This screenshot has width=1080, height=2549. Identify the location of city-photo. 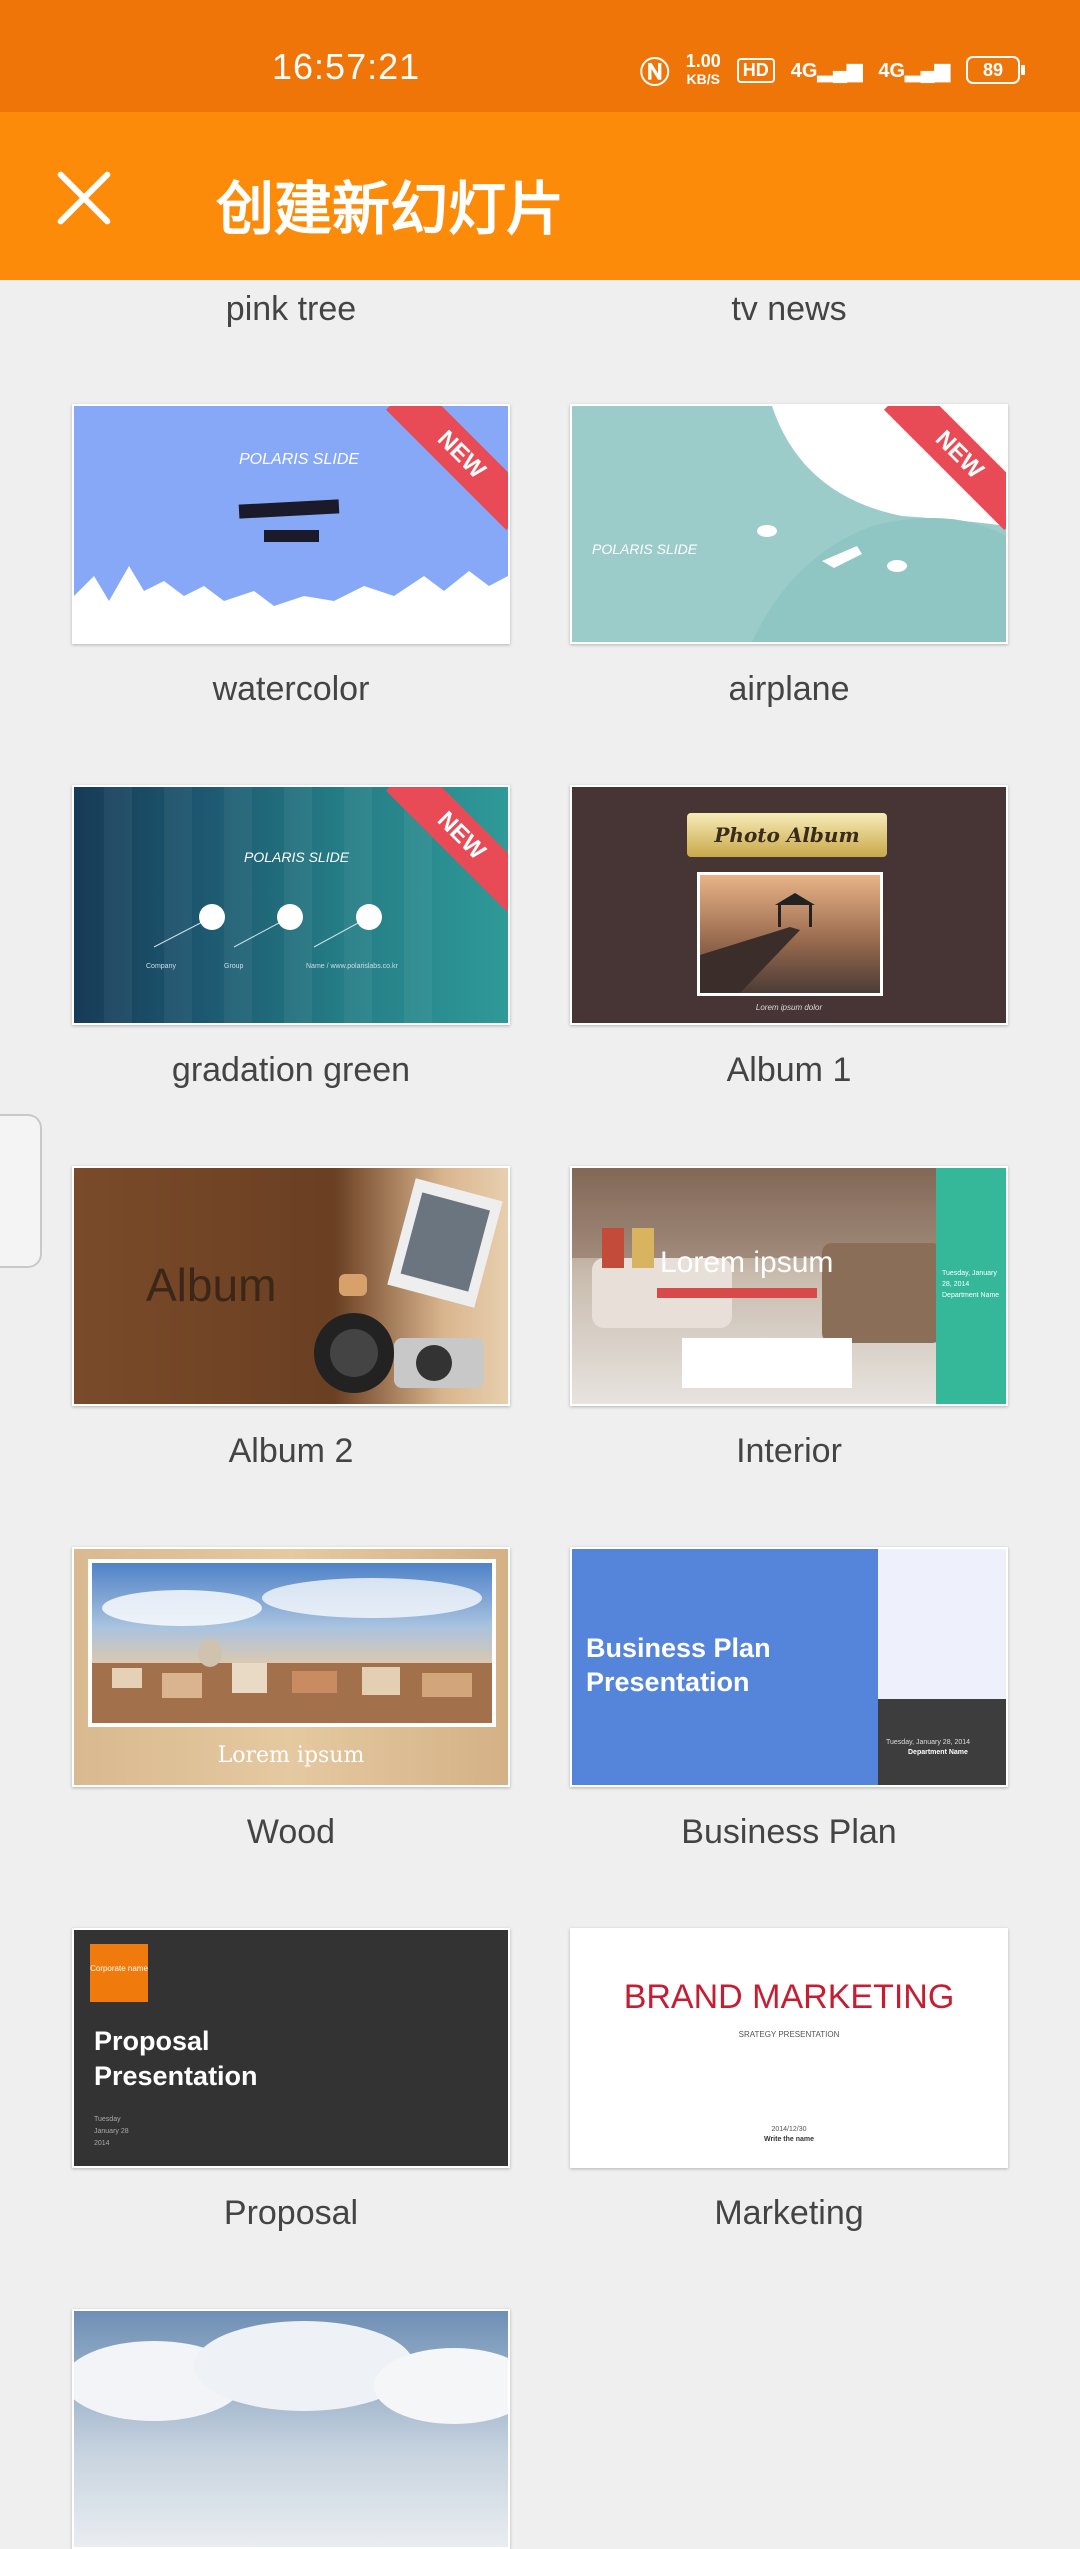
(292, 1643).